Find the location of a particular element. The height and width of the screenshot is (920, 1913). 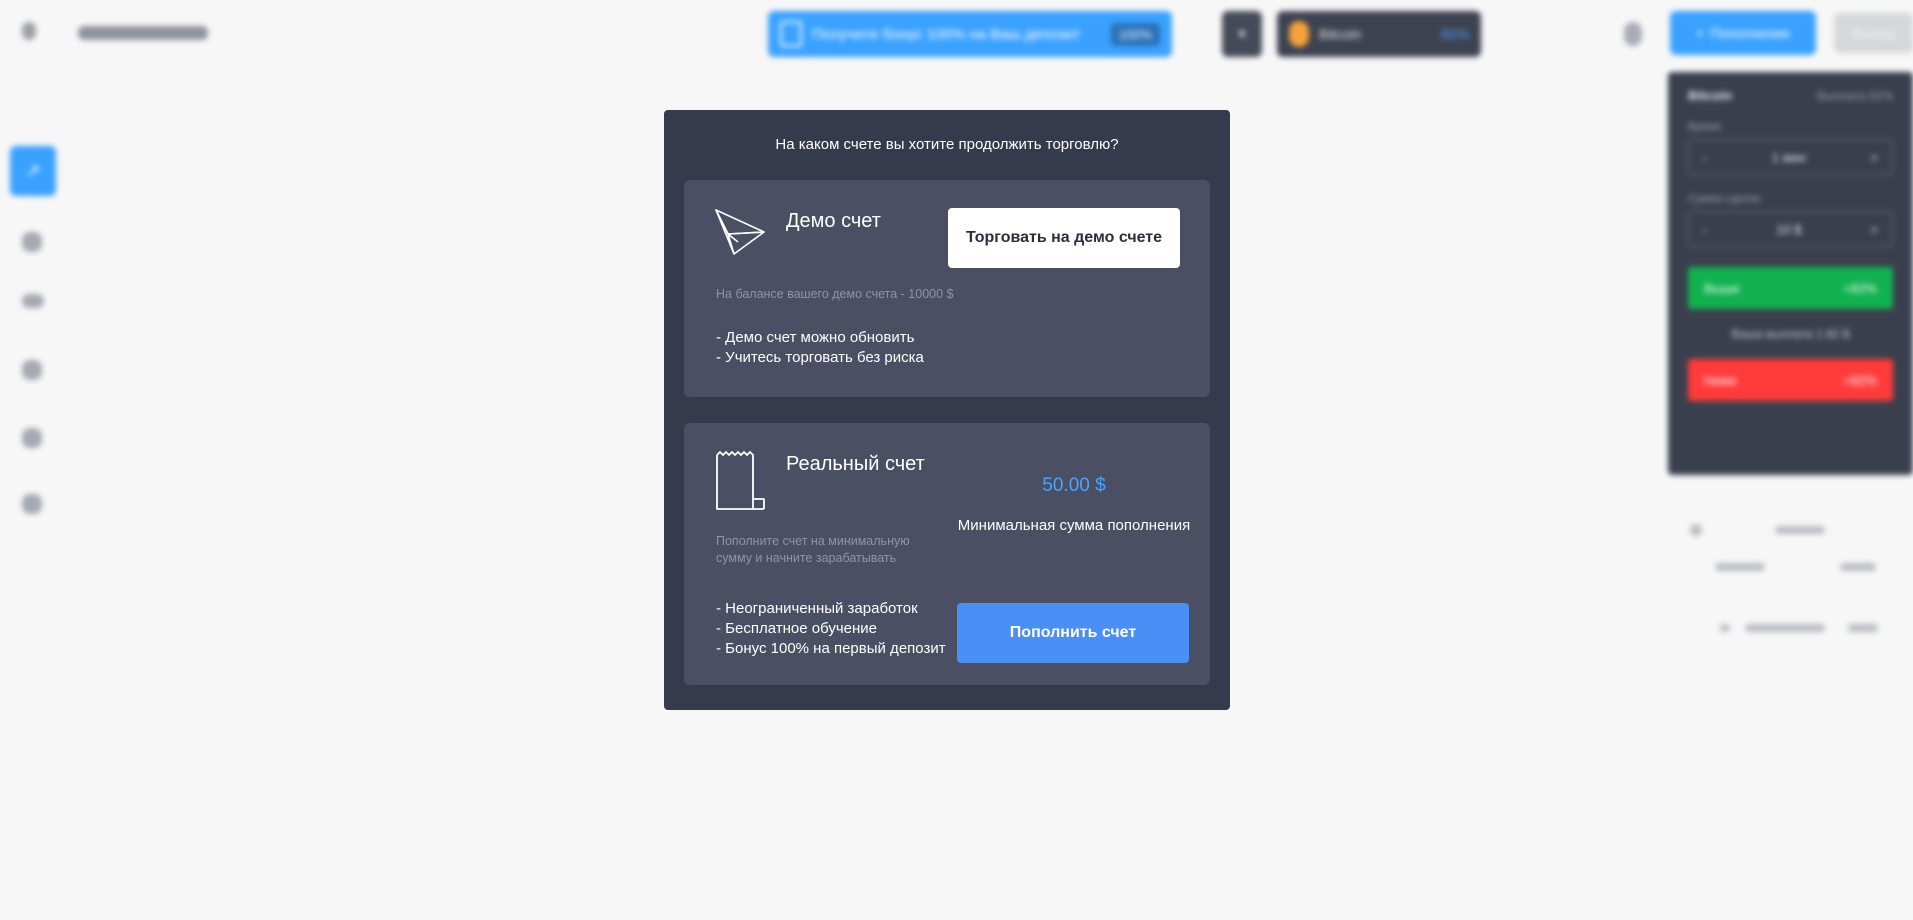

trade-asset: Bitcoin is located at coordinates (1710, 95).